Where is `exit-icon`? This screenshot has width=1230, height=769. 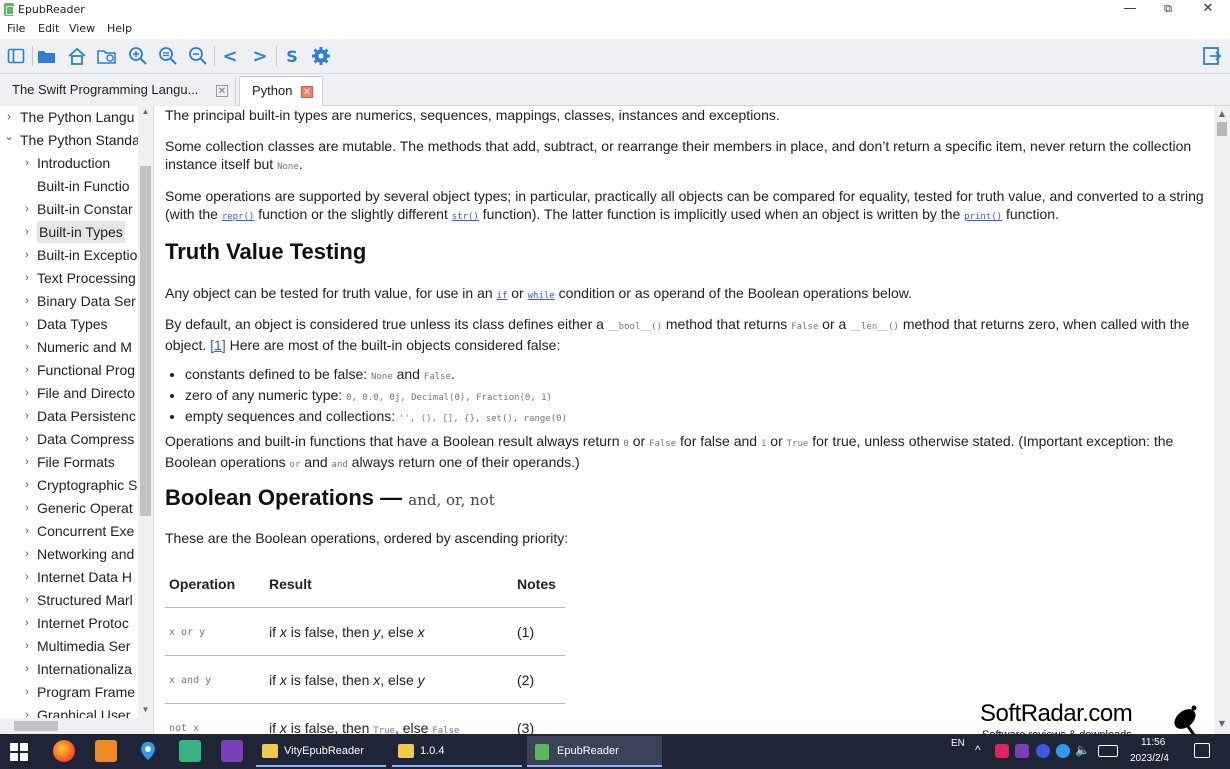
exit-icon is located at coordinates (1212, 56).